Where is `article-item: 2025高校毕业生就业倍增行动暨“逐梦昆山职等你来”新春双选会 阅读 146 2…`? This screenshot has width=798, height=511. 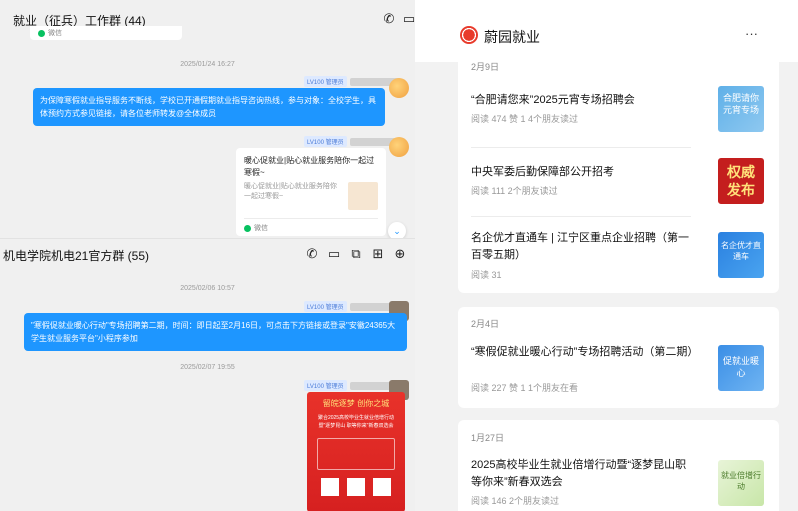
article-item: 2025高校毕业生就业倍增行动暨“逐梦昆山职等你来”新春双选会 阅读 146 2… is located at coordinates (621, 482).